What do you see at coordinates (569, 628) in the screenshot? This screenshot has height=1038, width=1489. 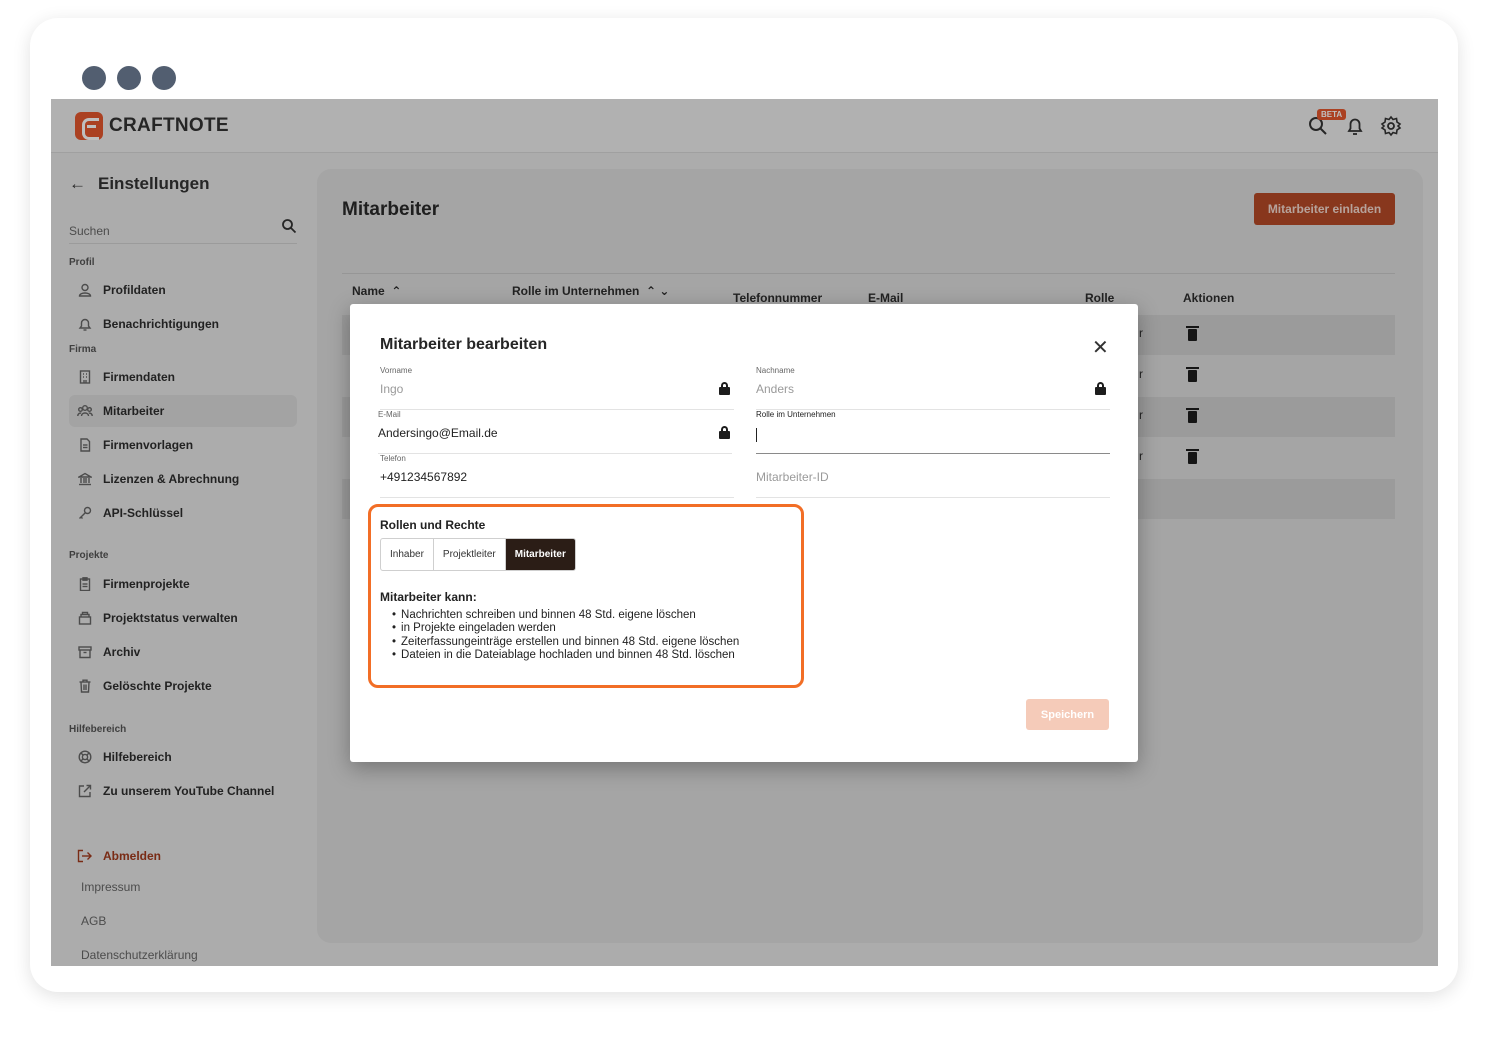 I see `permission-item: in Projekte eingeladen werden` at bounding box center [569, 628].